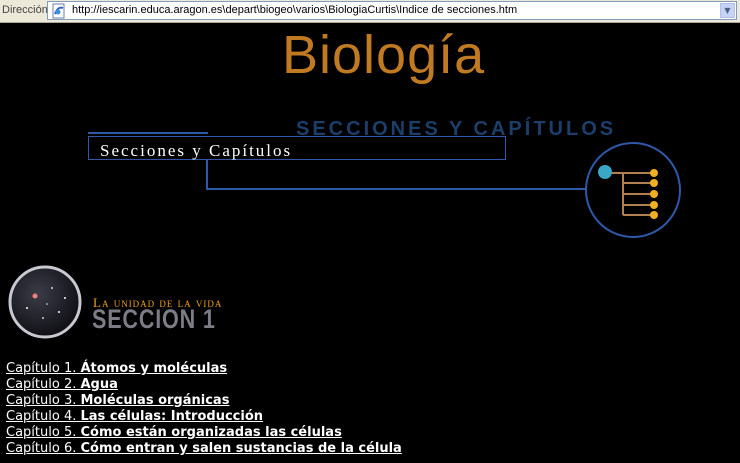 This screenshot has width=740, height=463. Describe the element at coordinates (154, 368) in the screenshot. I see `chapter-name: Átomos y moléculas` at that location.